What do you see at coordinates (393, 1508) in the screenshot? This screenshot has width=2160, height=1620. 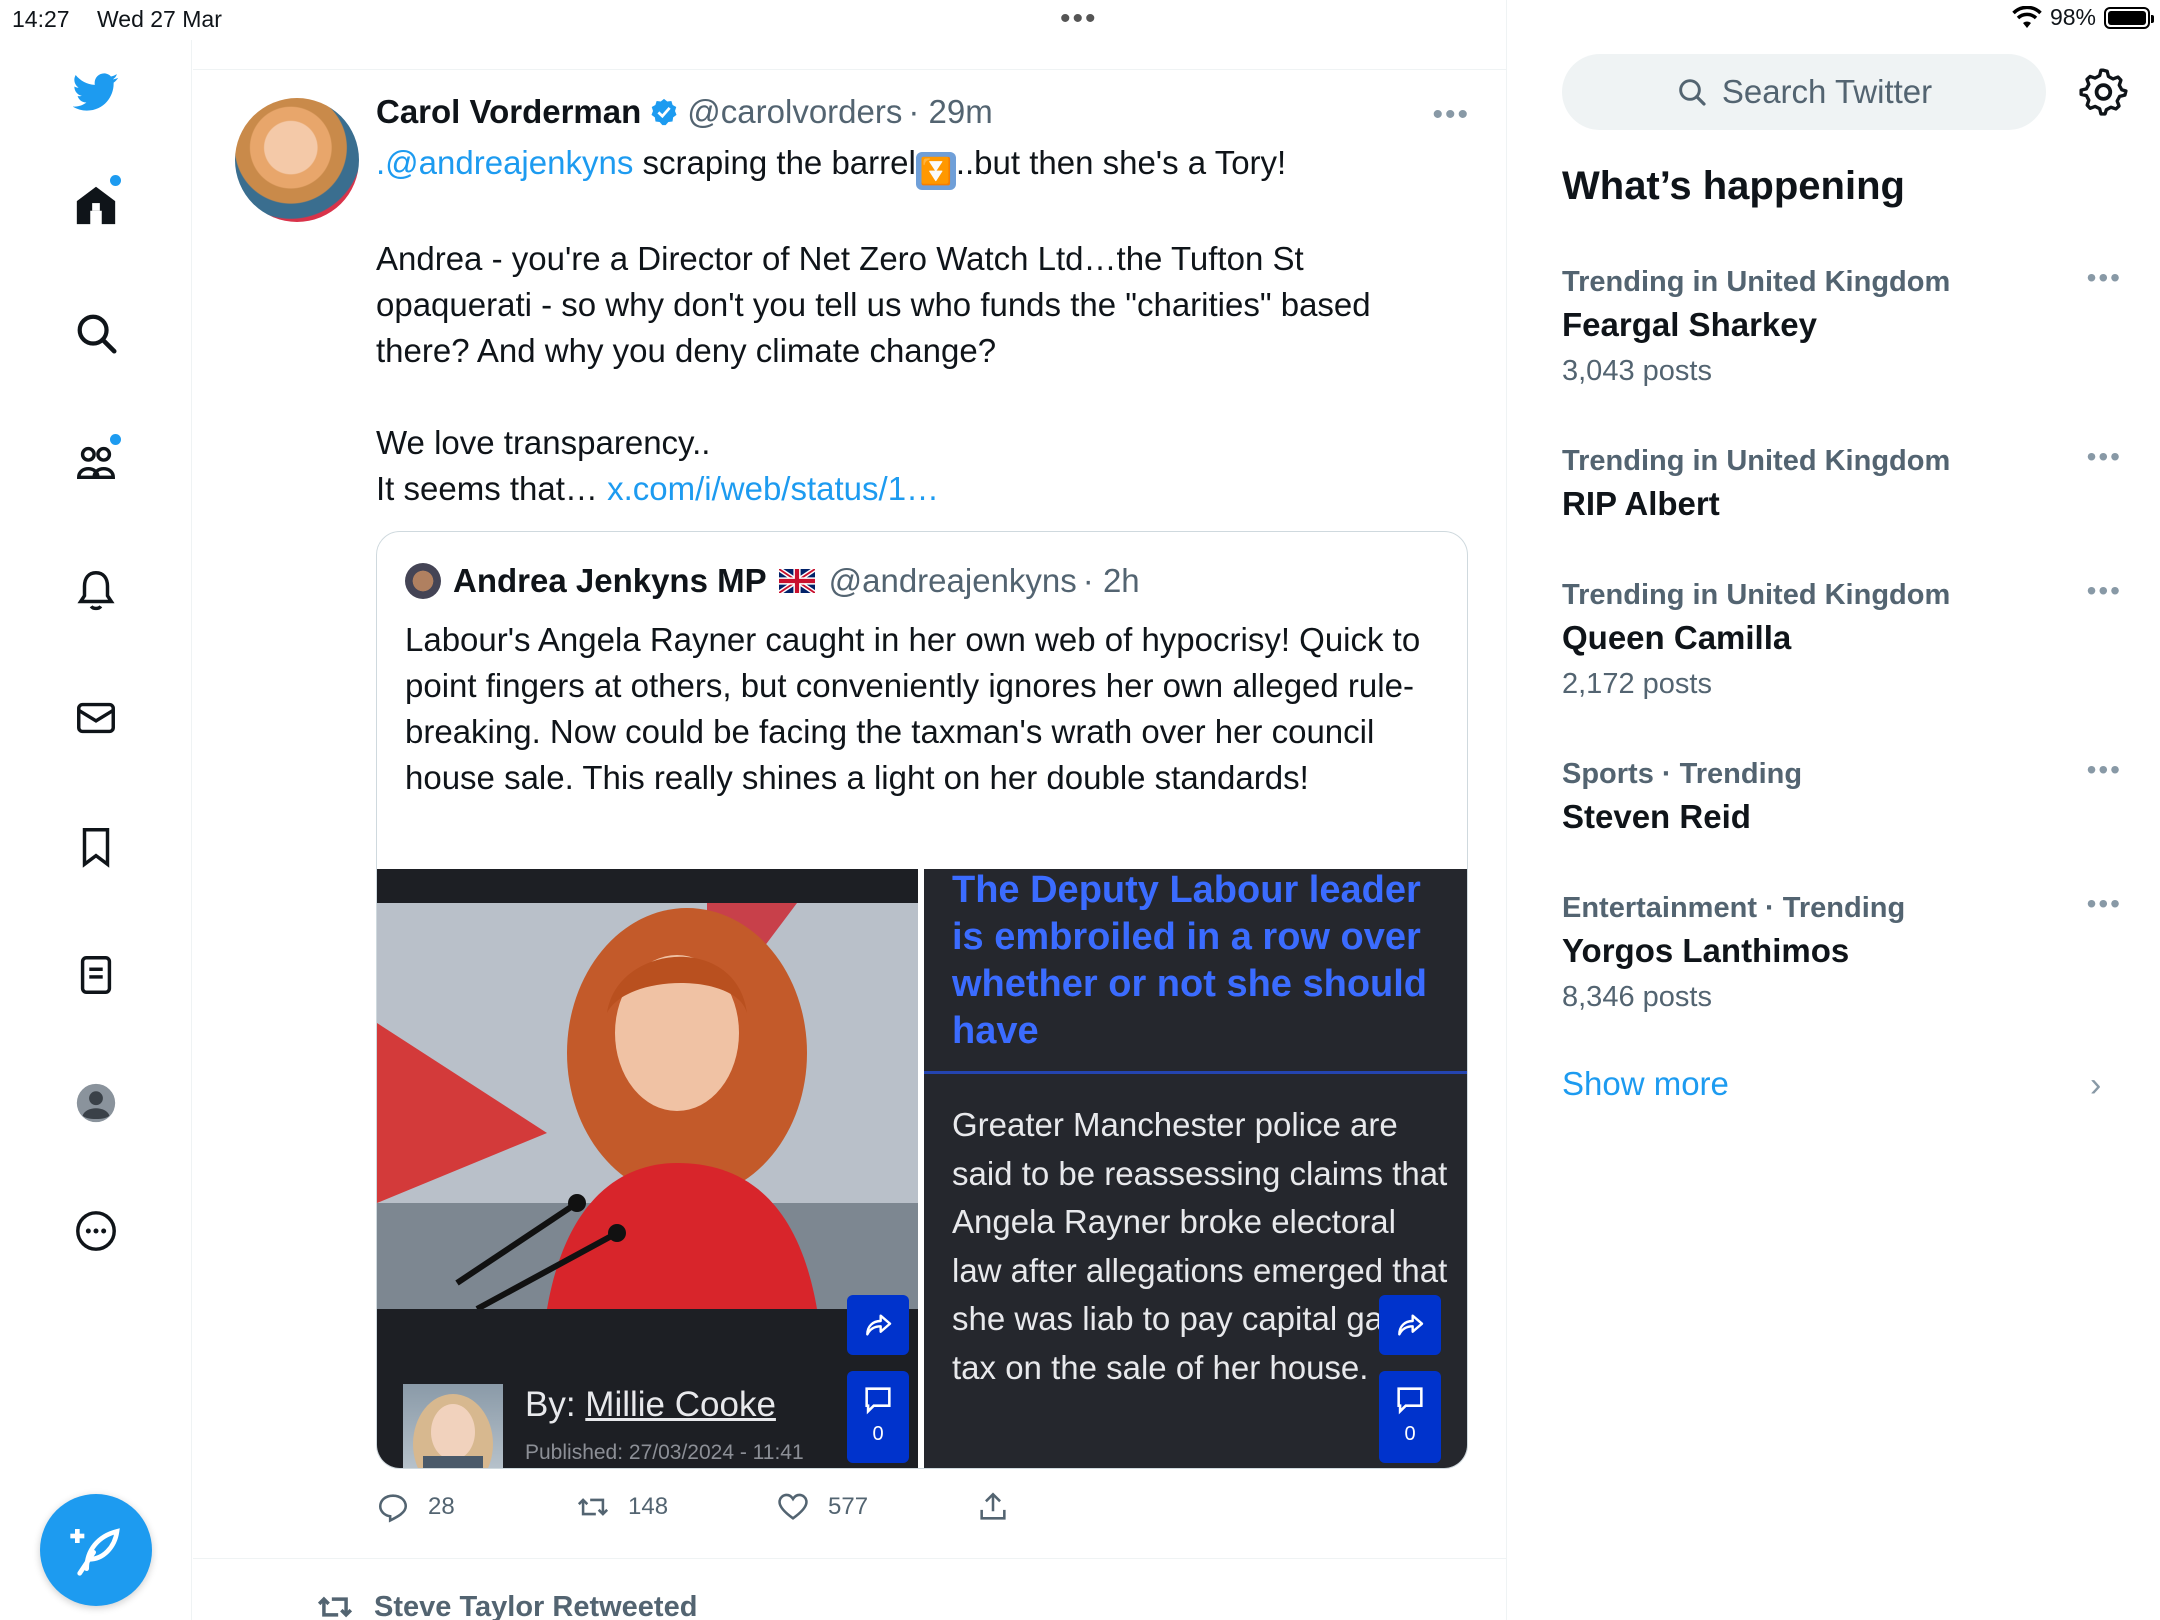 I see `reply-icon` at bounding box center [393, 1508].